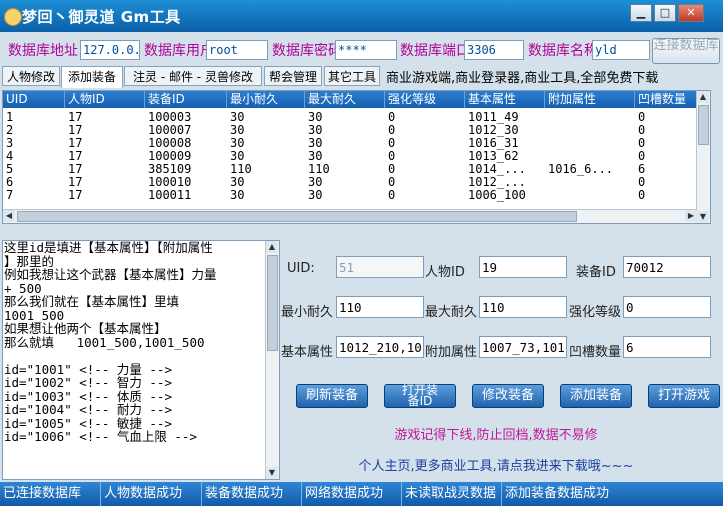 The height and width of the screenshot is (506, 723). Describe the element at coordinates (451, 312) in the screenshot. I see `max-durability-label: 最大耐久` at that location.